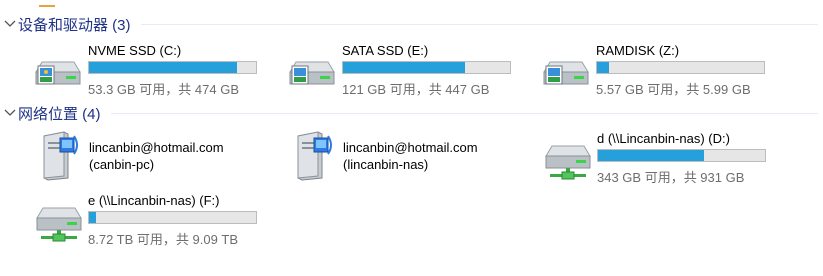 This screenshot has width=823, height=276. I want to click on group-header-network: 网络位置 (4), so click(410, 113).